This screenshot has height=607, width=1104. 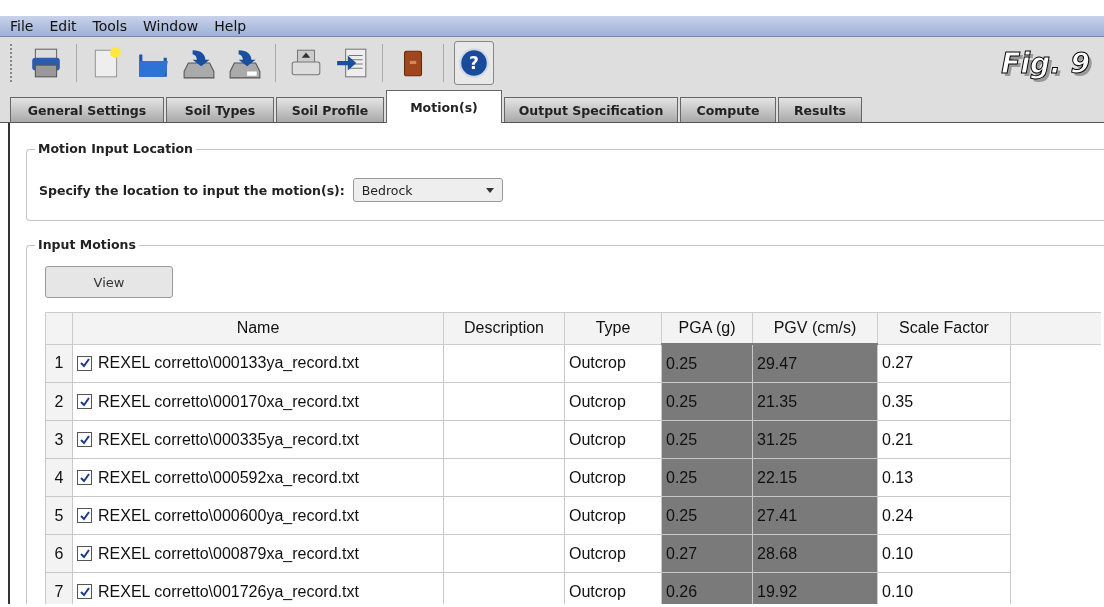 I want to click on tab: Soil Types, so click(x=220, y=109).